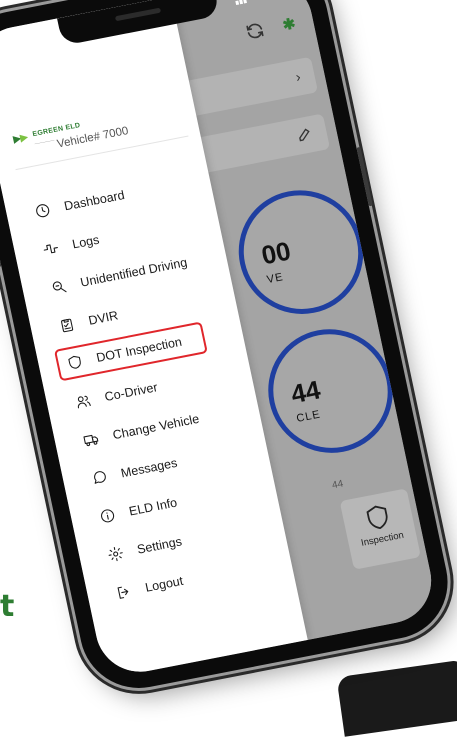  What do you see at coordinates (298, 76) in the screenshot?
I see `chevron-right-icon: ›` at bounding box center [298, 76].